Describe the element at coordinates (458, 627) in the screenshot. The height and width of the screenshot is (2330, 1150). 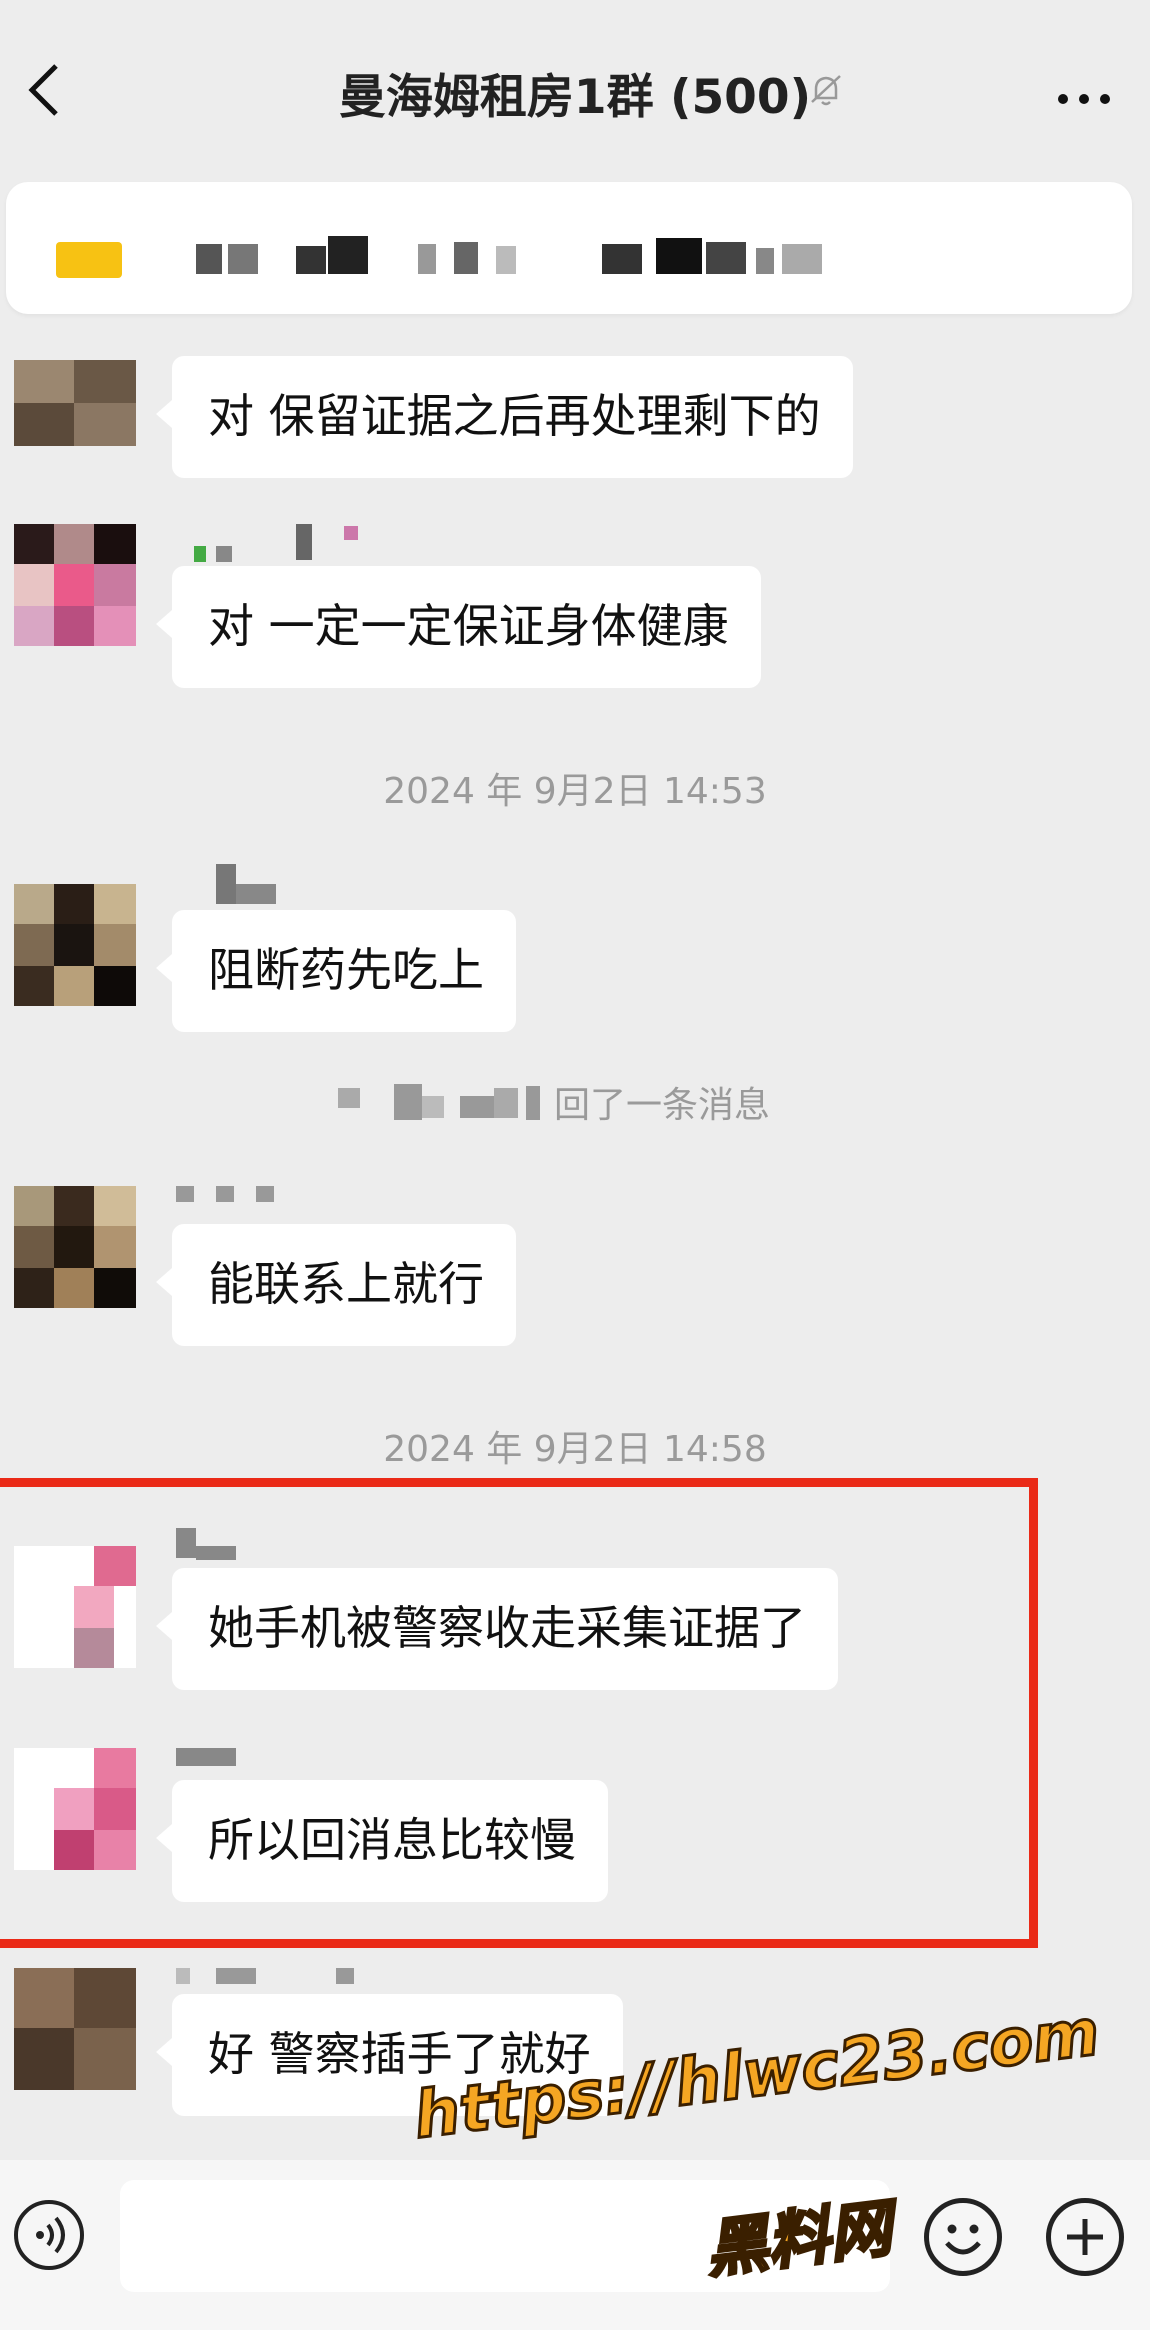
I see `message-bubble: 对 一定一定保证身体健康` at that location.